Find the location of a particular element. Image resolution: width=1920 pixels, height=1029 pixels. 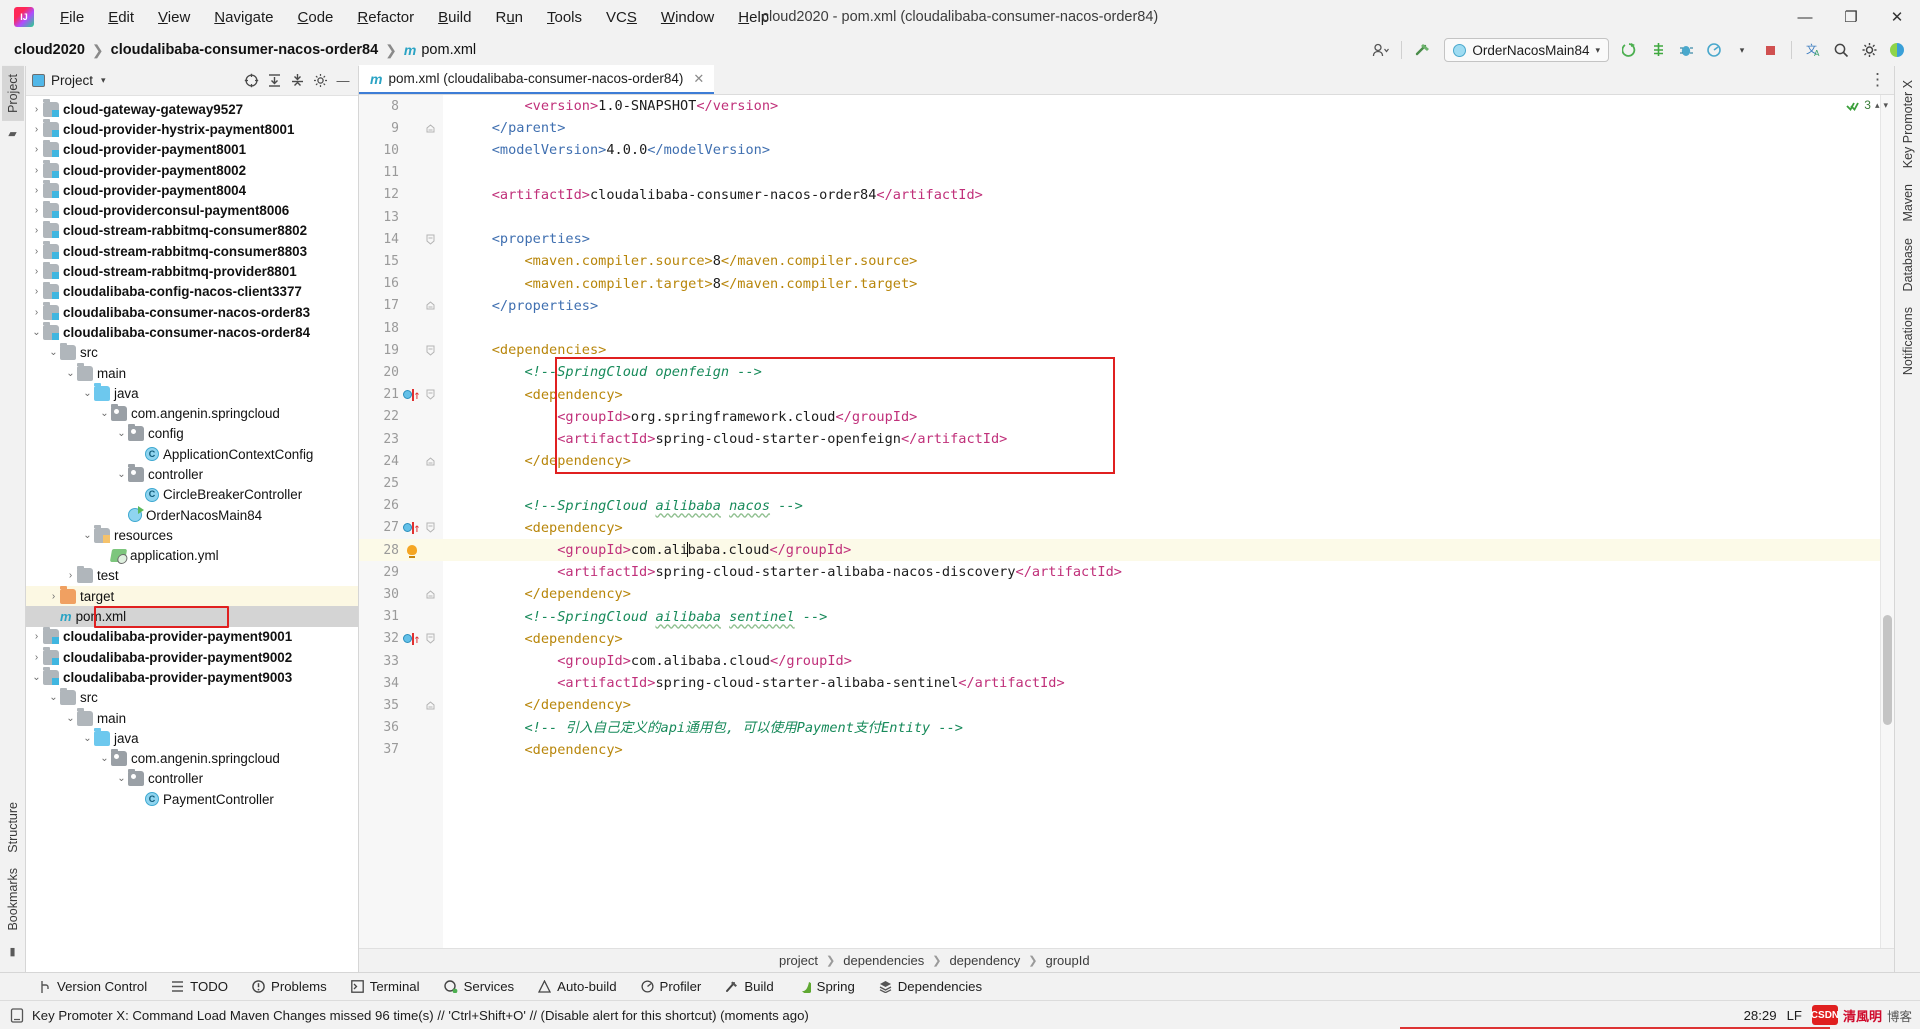

menu-tools: Tools is located at coordinates (564, 17).